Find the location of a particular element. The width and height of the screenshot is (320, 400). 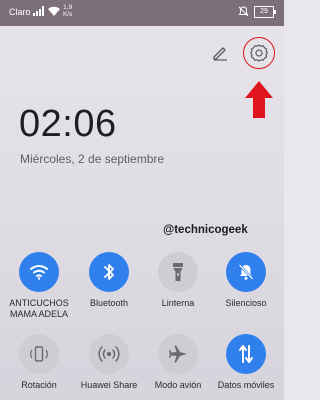

network-speed-unit: K/s is located at coordinates (68, 14).